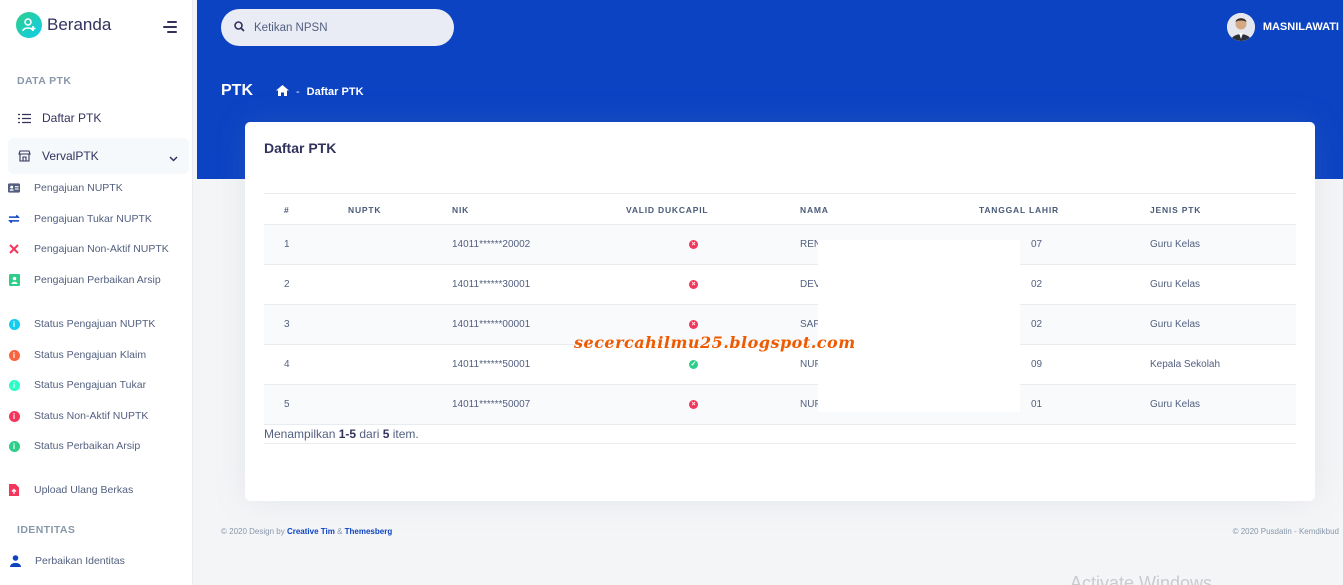 The height and width of the screenshot is (585, 1343). Describe the element at coordinates (72, 118) in the screenshot. I see `sidebar-item-label: Daftar PTK` at that location.